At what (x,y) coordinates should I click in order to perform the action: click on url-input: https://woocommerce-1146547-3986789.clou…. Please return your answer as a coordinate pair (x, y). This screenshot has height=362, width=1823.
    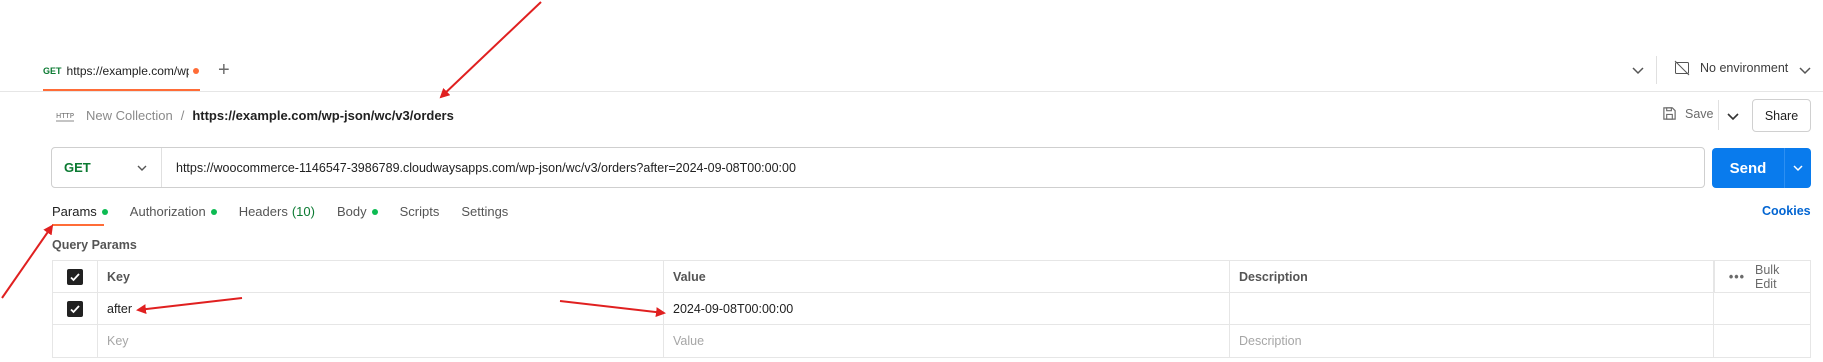
    Looking at the image, I should click on (479, 168).